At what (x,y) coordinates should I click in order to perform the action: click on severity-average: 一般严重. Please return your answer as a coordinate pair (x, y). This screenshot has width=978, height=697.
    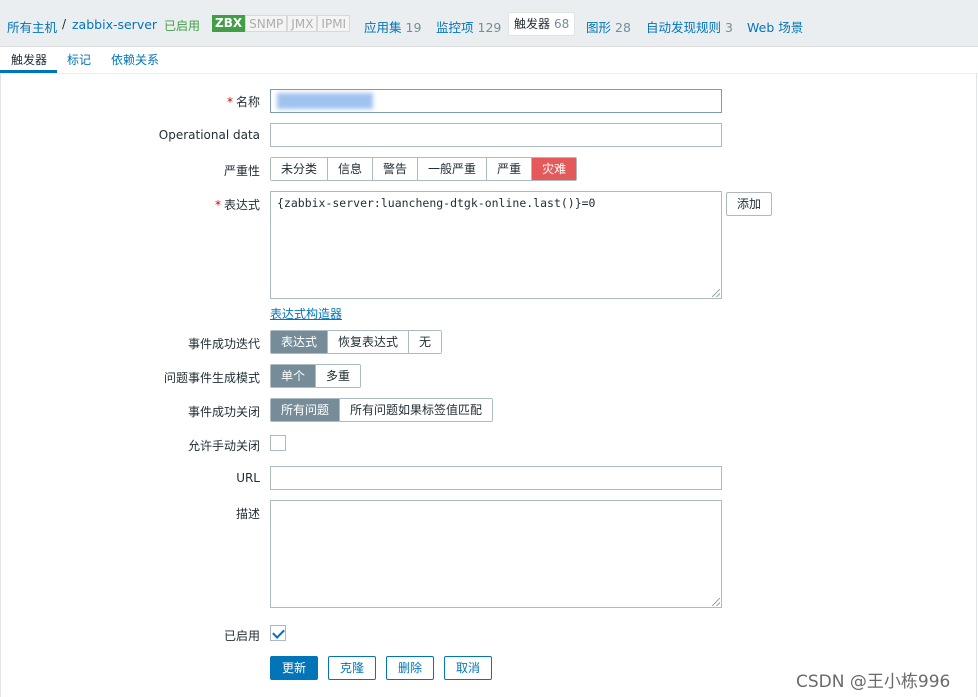
    Looking at the image, I should click on (453, 169).